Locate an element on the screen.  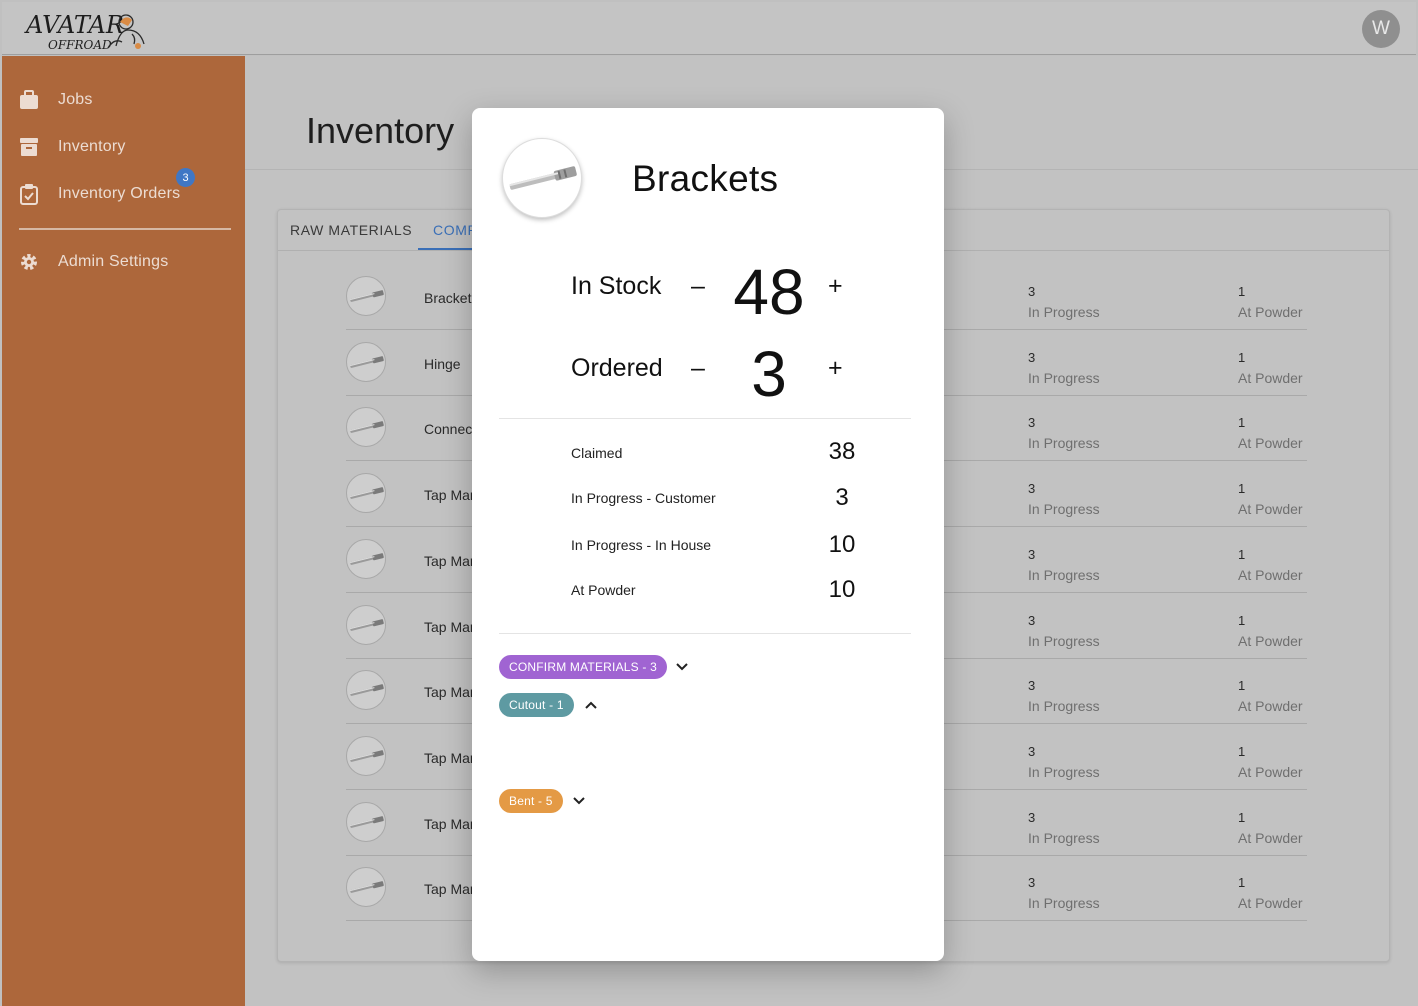
sidebar-item-inventory-orders: Inventory Orders 3 is located at coordinates (123, 191).